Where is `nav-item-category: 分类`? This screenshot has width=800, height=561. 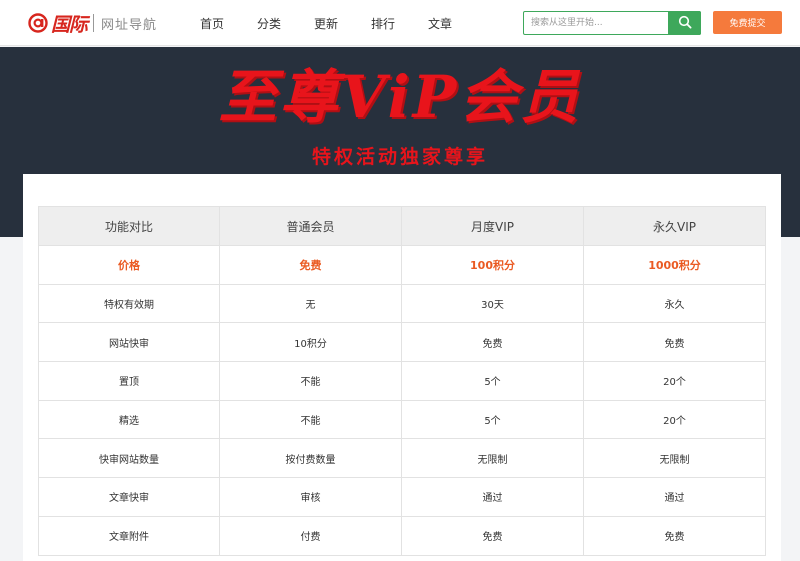
nav-item-category: 分类 is located at coordinates (269, 23).